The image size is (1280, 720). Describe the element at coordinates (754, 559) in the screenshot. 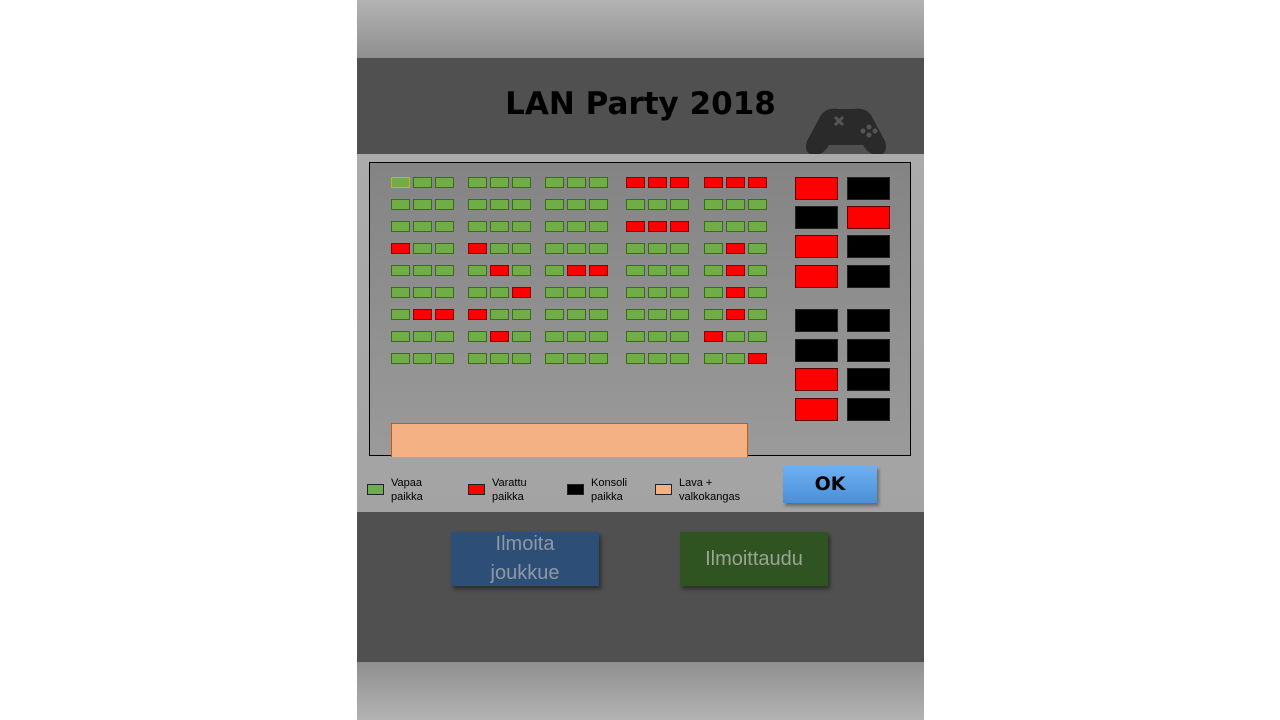

I see `signup-button: Ilmoittaudu` at that location.